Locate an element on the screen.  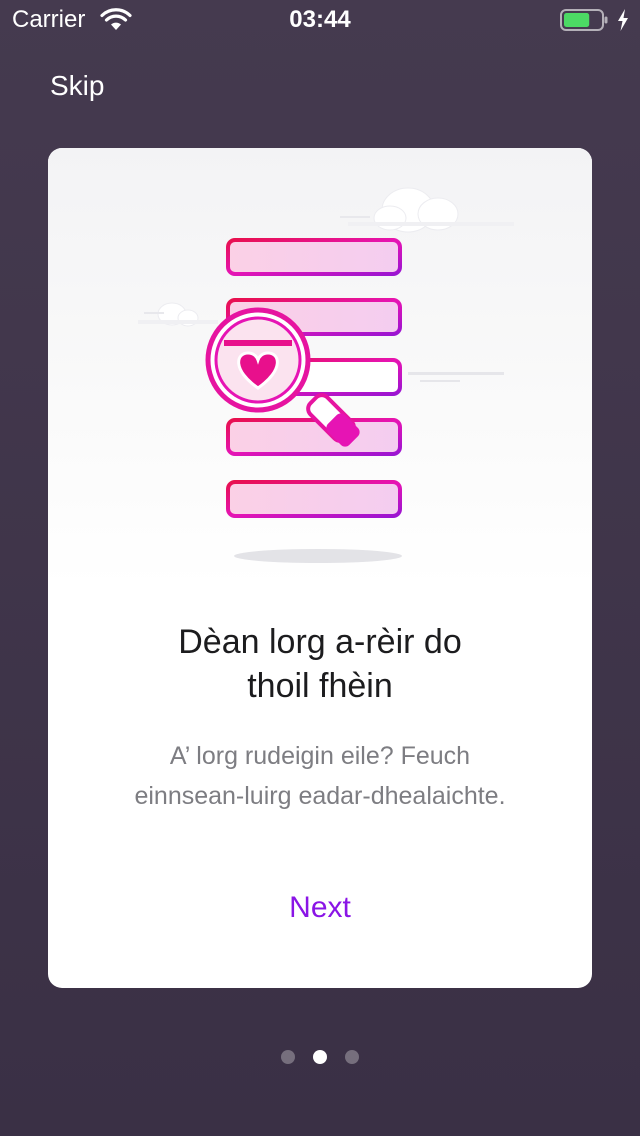
page-dot-active is located at coordinates (320, 1057).